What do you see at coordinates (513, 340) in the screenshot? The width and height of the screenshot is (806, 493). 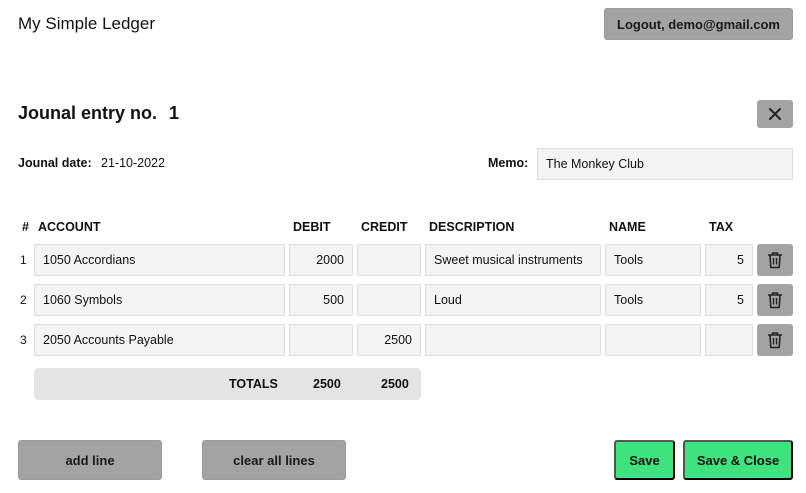 I see `description-field` at bounding box center [513, 340].